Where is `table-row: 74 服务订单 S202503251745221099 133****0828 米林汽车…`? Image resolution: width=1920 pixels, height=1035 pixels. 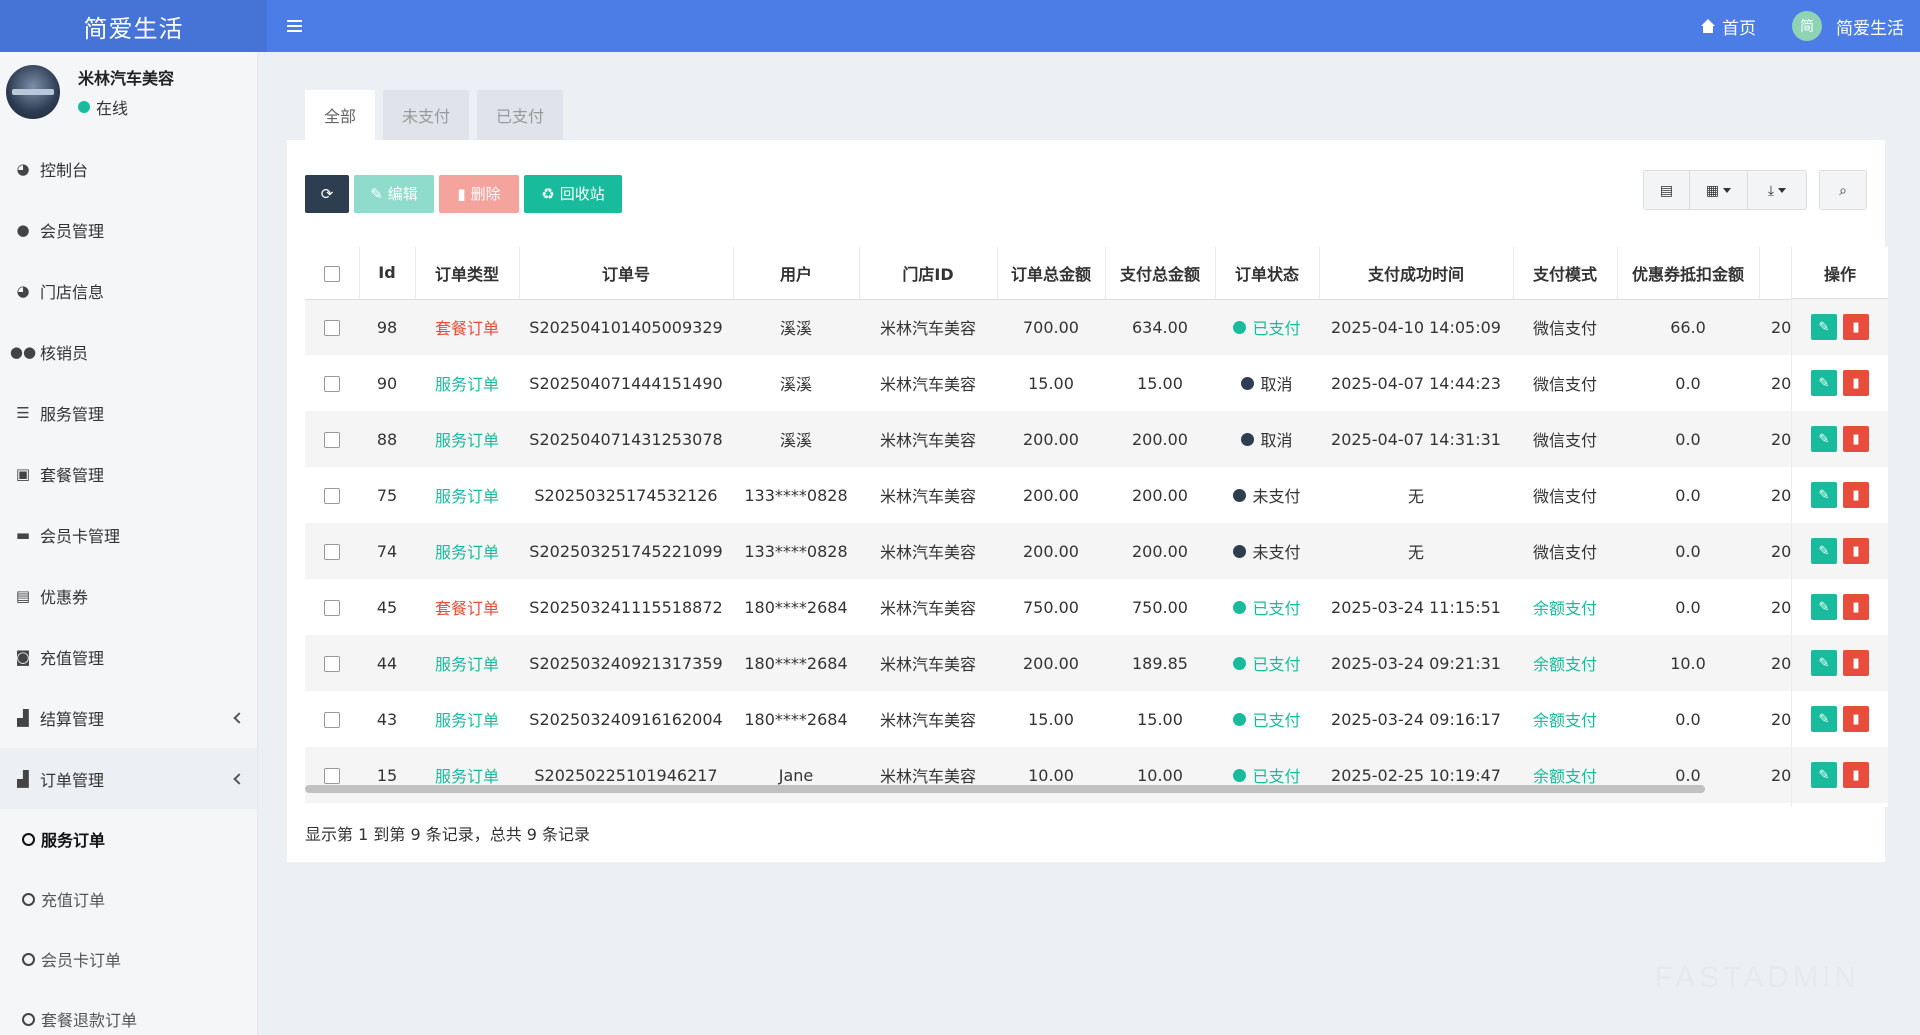
table-row: 74 服务订单 S202503251745221099 133****0828 米林汽车… is located at coordinates (1062, 551).